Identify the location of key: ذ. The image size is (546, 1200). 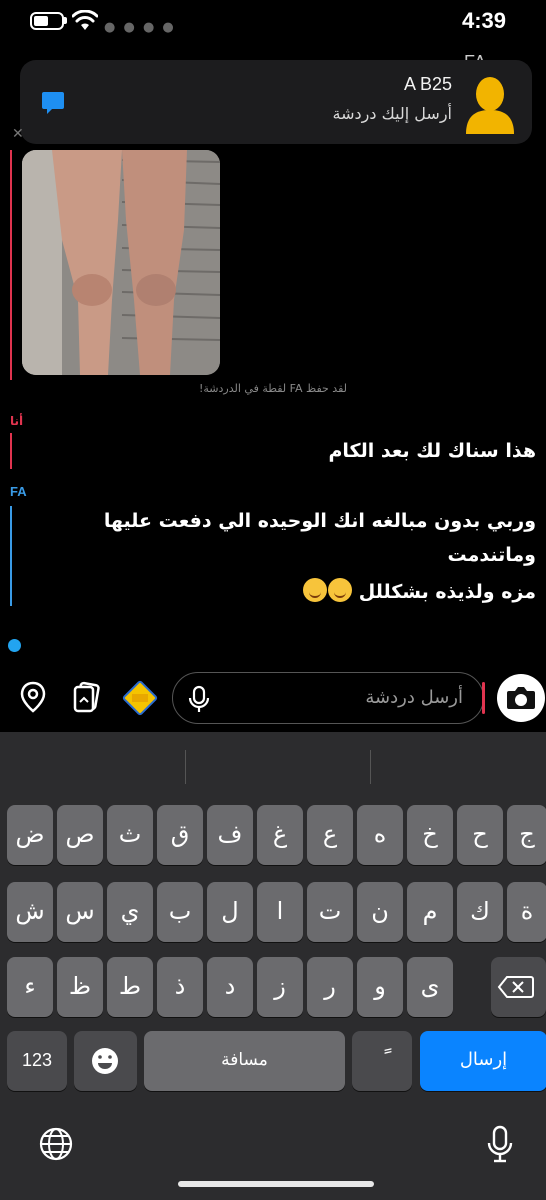
(180, 987).